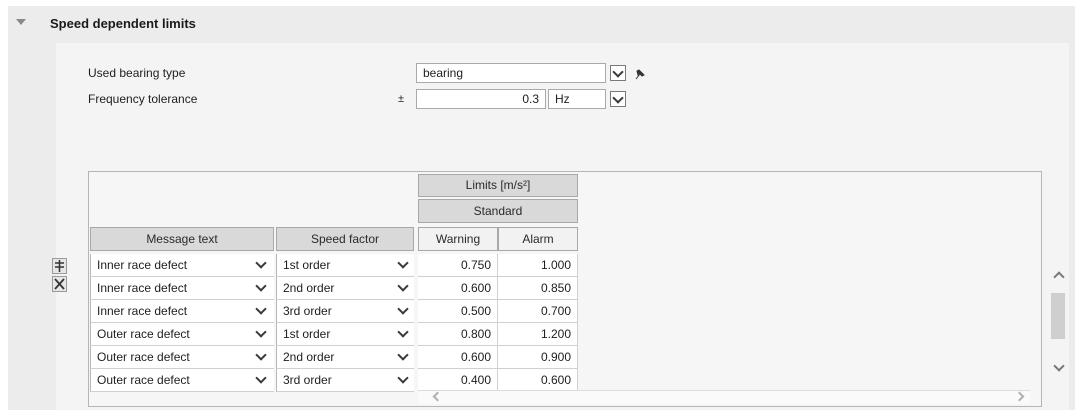 Image resolution: width=1080 pixels, height=416 pixels. I want to click on warning-cell: 0.500, so click(458, 311).